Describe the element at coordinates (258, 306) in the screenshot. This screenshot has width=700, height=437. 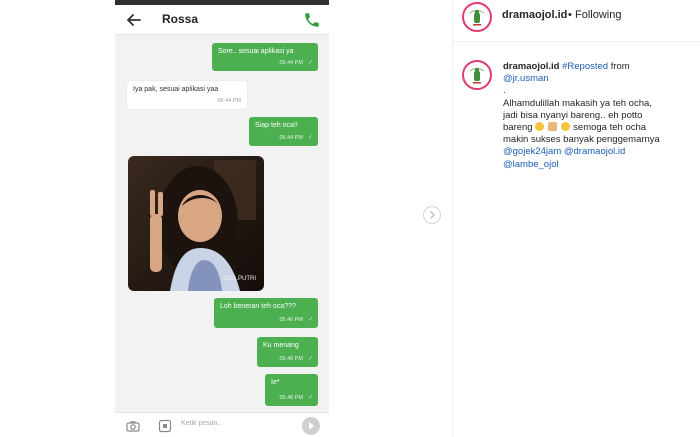
I see `message-text: Loh beneran teh oca???` at that location.